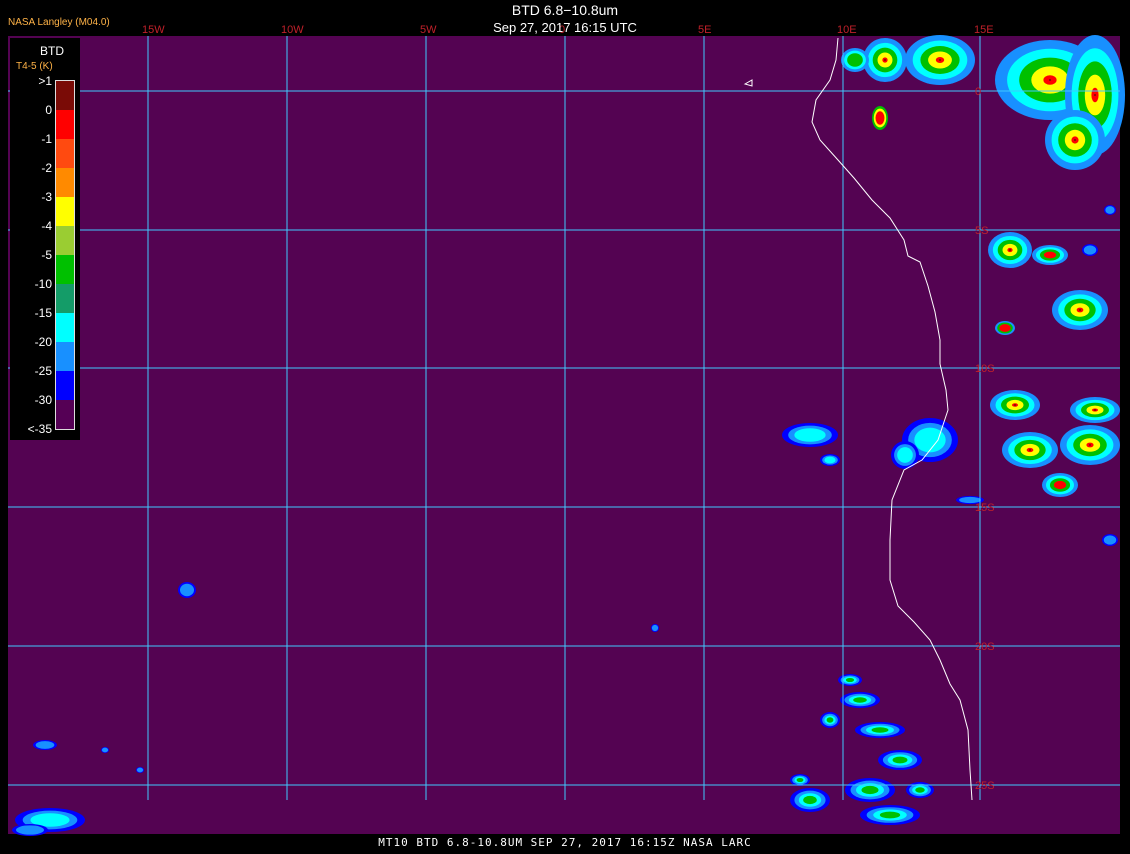 The height and width of the screenshot is (854, 1130). Describe the element at coordinates (985, 647) in the screenshot. I see `lat-label: 20S` at that location.